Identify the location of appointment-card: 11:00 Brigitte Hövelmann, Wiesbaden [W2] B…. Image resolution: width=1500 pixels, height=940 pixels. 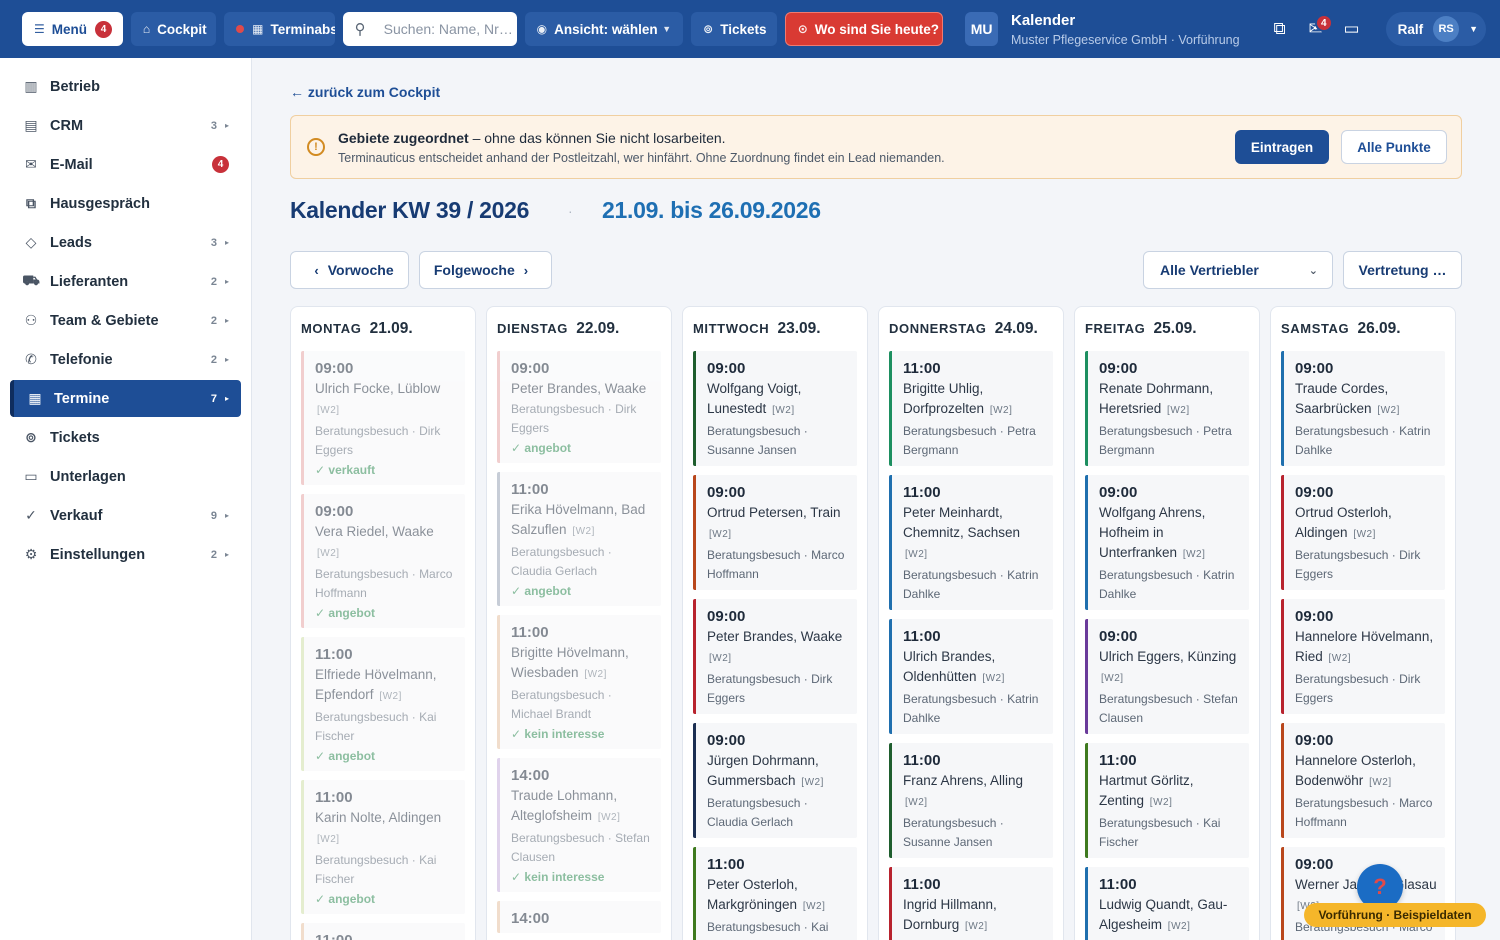
(579, 682).